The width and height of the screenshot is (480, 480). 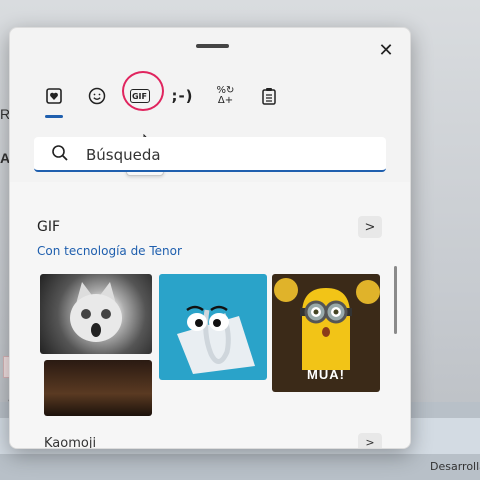 I want to click on close-button: ✕, so click(x=386, y=50).